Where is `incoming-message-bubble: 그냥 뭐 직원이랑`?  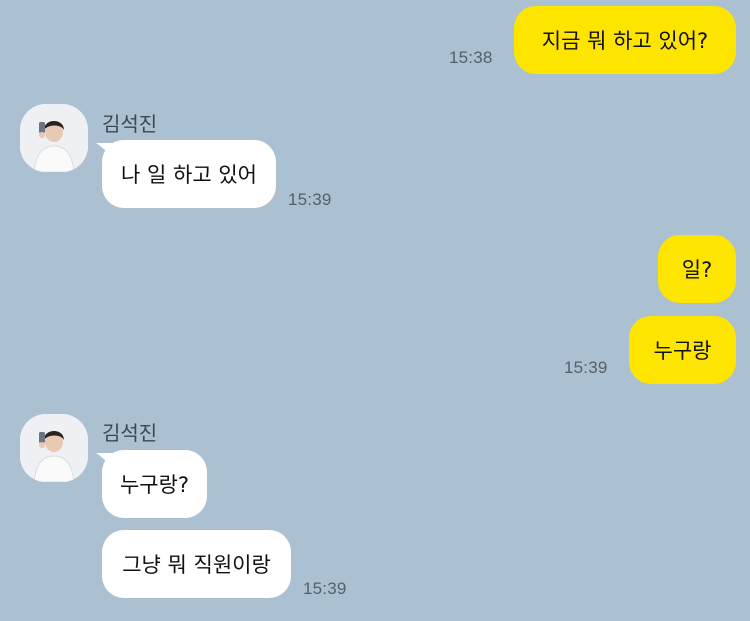 incoming-message-bubble: 그냥 뭐 직원이랑 is located at coordinates (196, 564).